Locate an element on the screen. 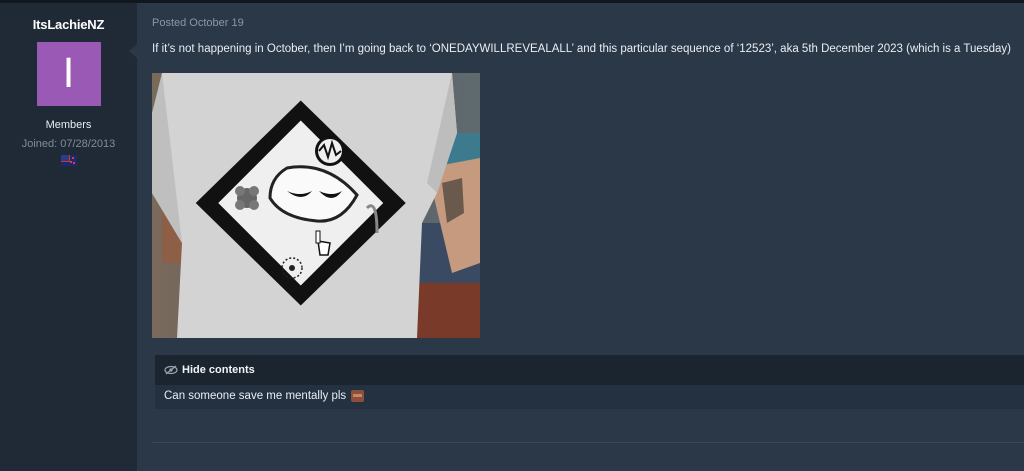 The height and width of the screenshot is (471, 1024). hide-contents-label: Hide contents is located at coordinates (218, 370).